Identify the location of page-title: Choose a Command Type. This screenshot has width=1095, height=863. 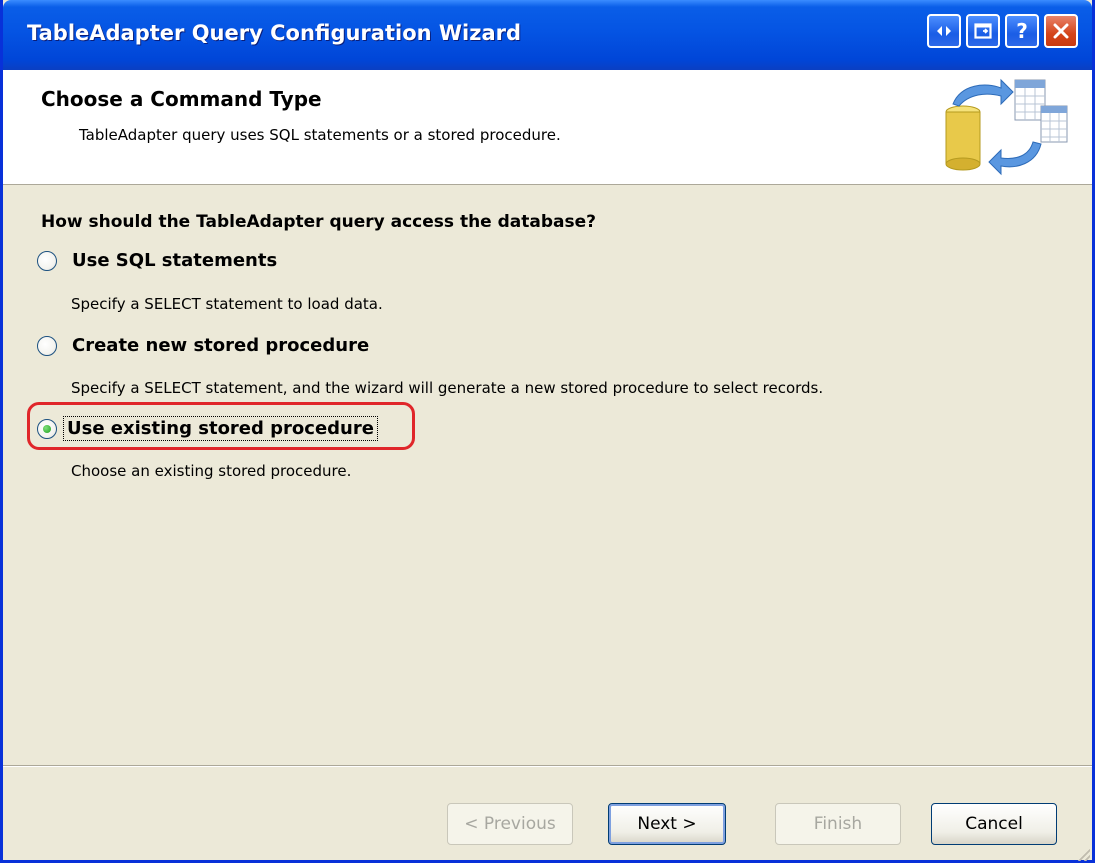
(181, 99).